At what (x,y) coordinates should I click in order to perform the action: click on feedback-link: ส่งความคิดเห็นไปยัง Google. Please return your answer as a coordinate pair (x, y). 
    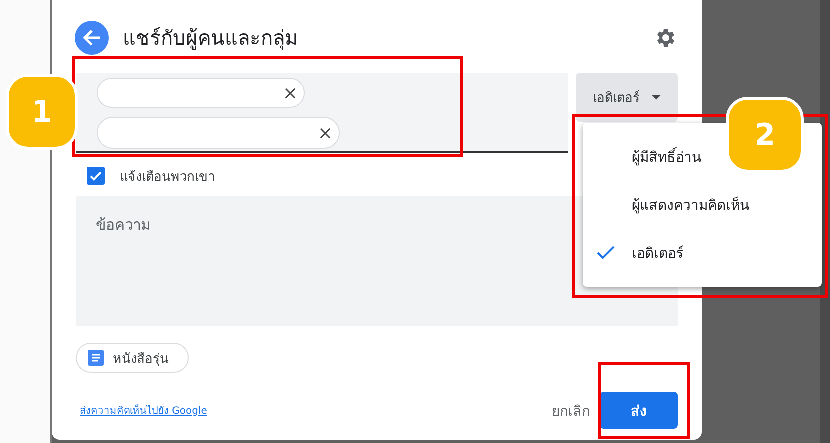
    Looking at the image, I should click on (144, 410).